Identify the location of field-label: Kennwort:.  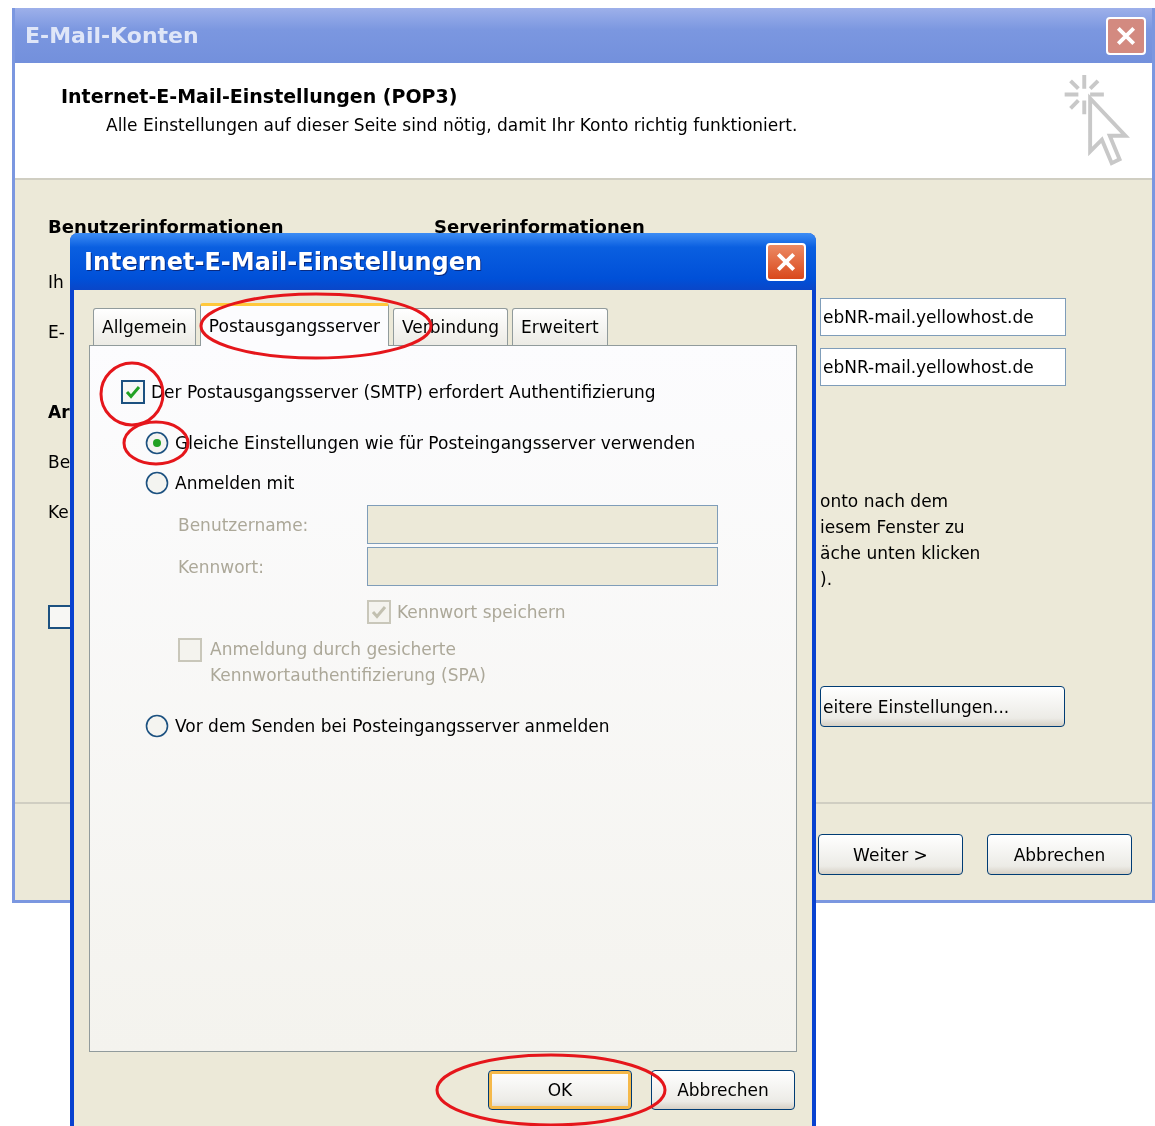
(221, 566).